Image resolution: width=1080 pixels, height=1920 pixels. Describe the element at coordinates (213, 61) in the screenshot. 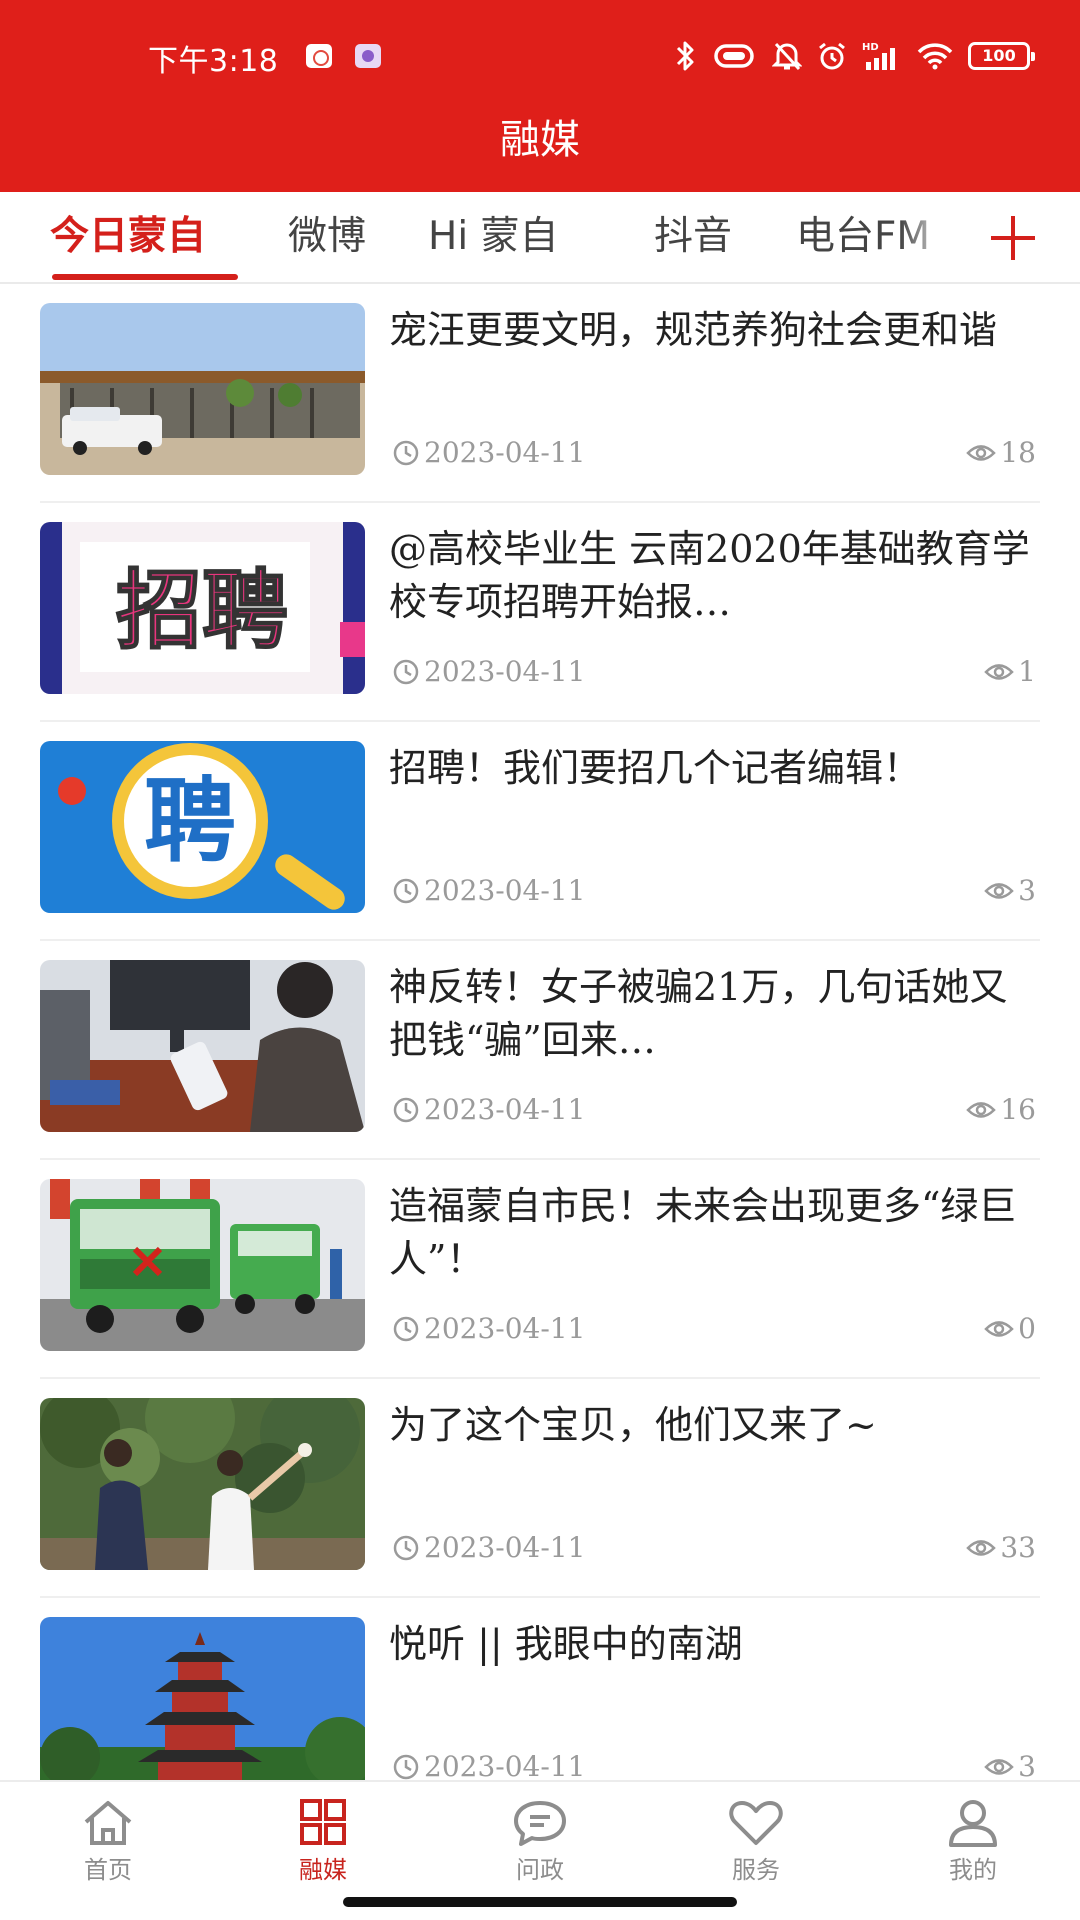

I see `status-time: 下午3:18` at that location.